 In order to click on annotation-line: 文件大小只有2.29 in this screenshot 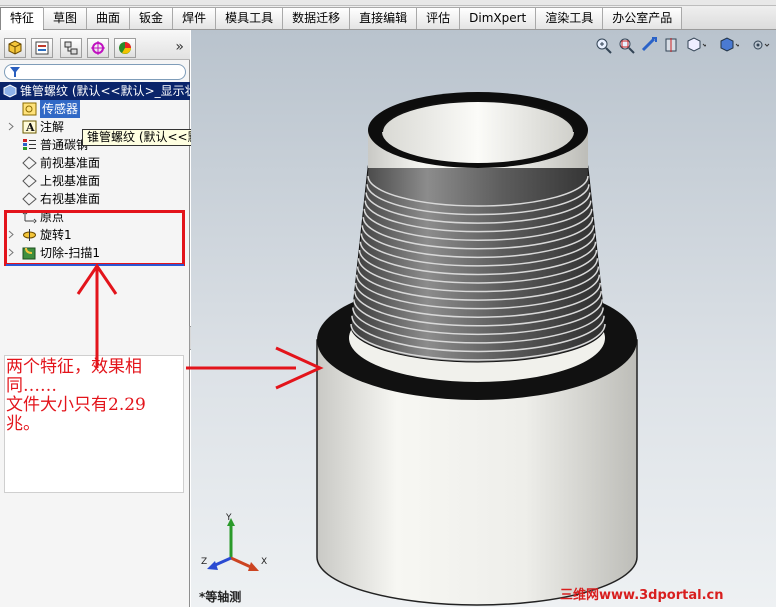, I will do `click(76, 405)`.